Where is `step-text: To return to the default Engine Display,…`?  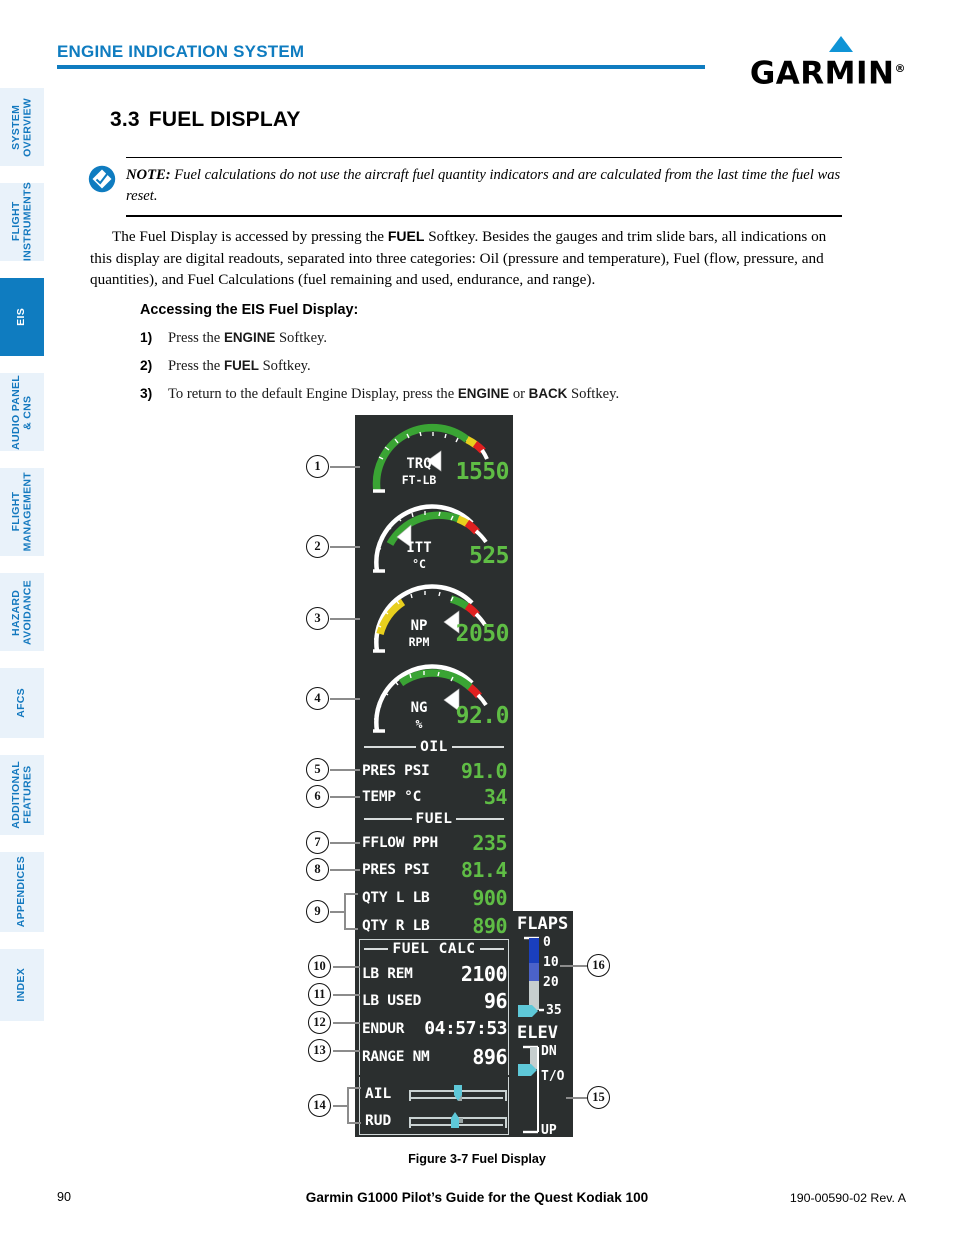
step-text: To return to the default Engine Display,… is located at coordinates (393, 394).